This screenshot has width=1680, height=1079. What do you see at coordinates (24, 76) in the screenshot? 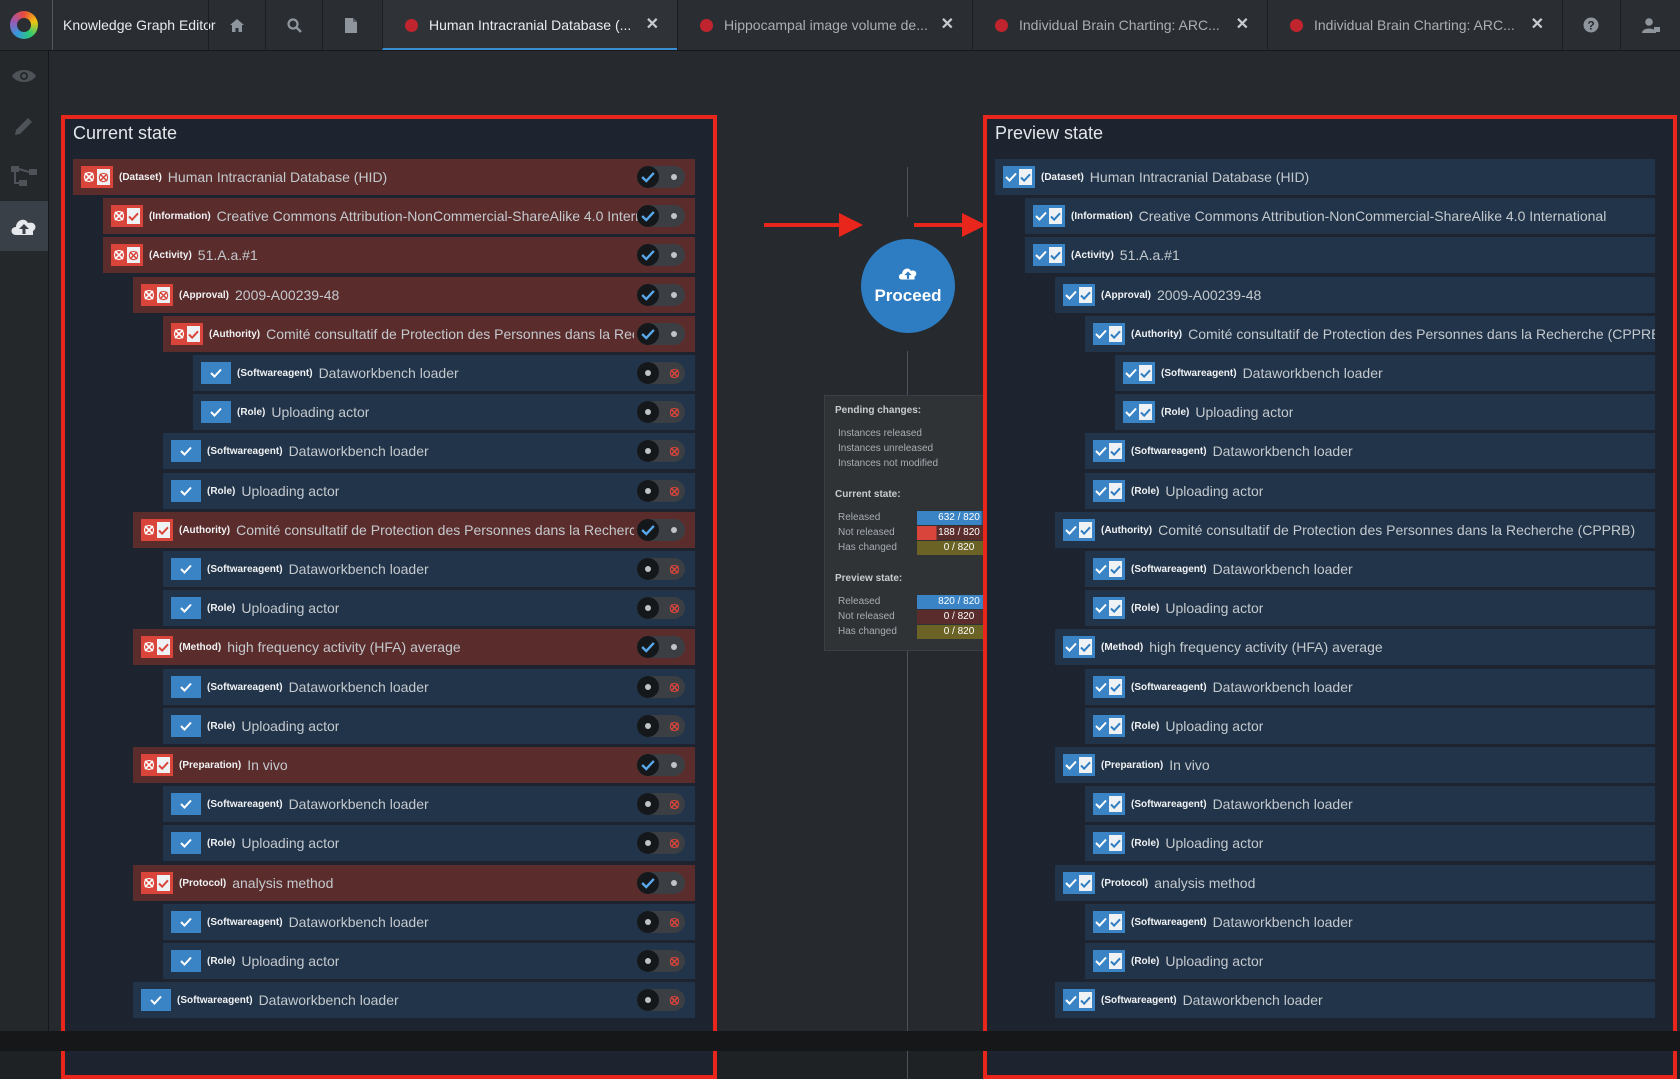
I see `eye-icon` at bounding box center [24, 76].